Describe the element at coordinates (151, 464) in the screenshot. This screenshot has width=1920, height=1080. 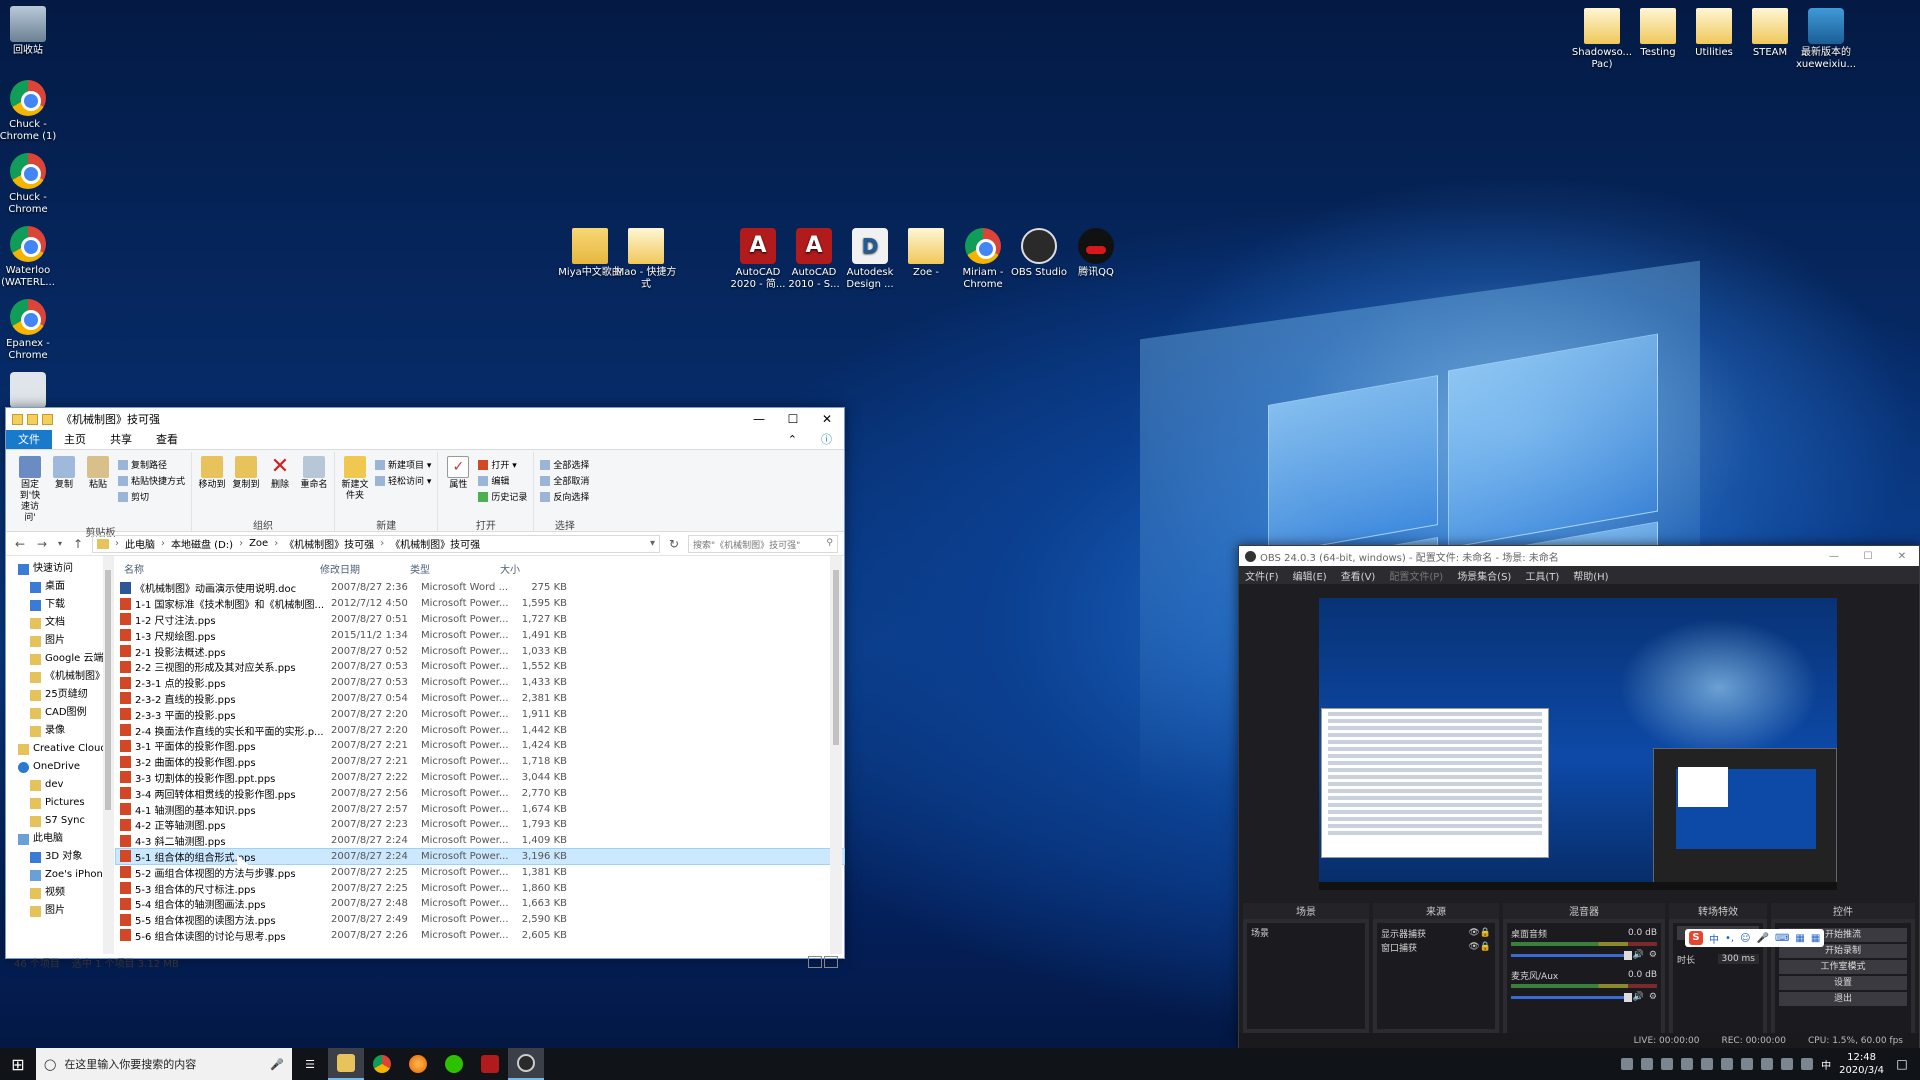
I see `copy-path-button: 复制路径` at that location.